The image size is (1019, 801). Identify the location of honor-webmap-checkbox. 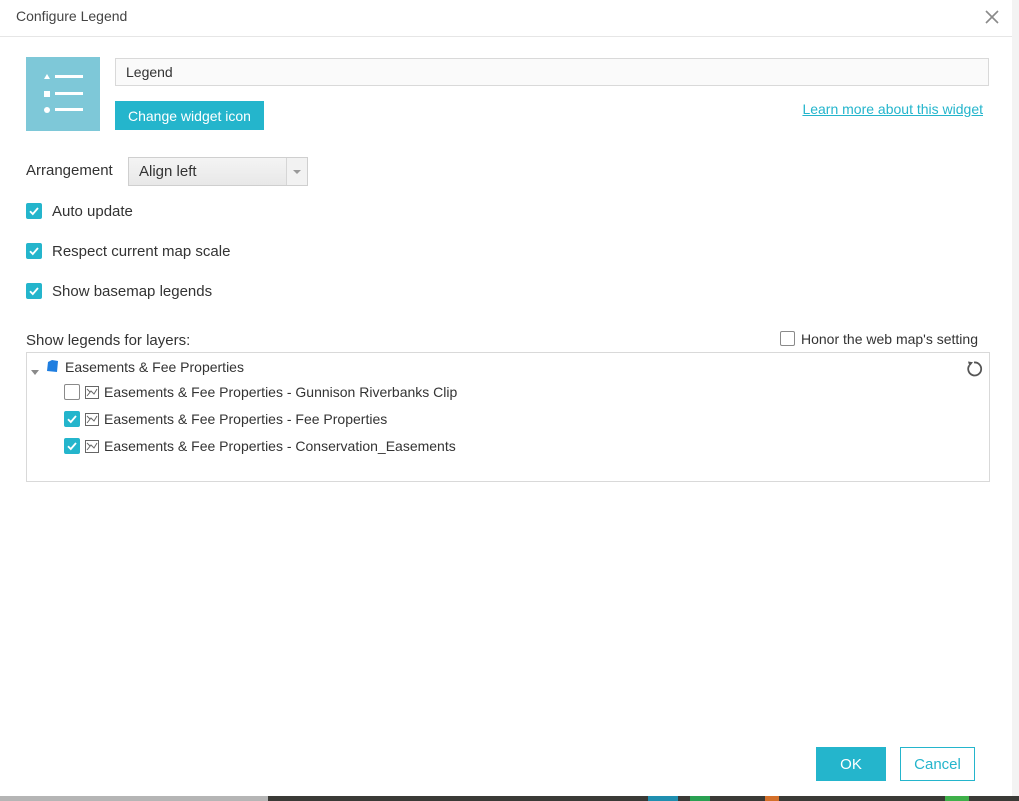
(787, 338).